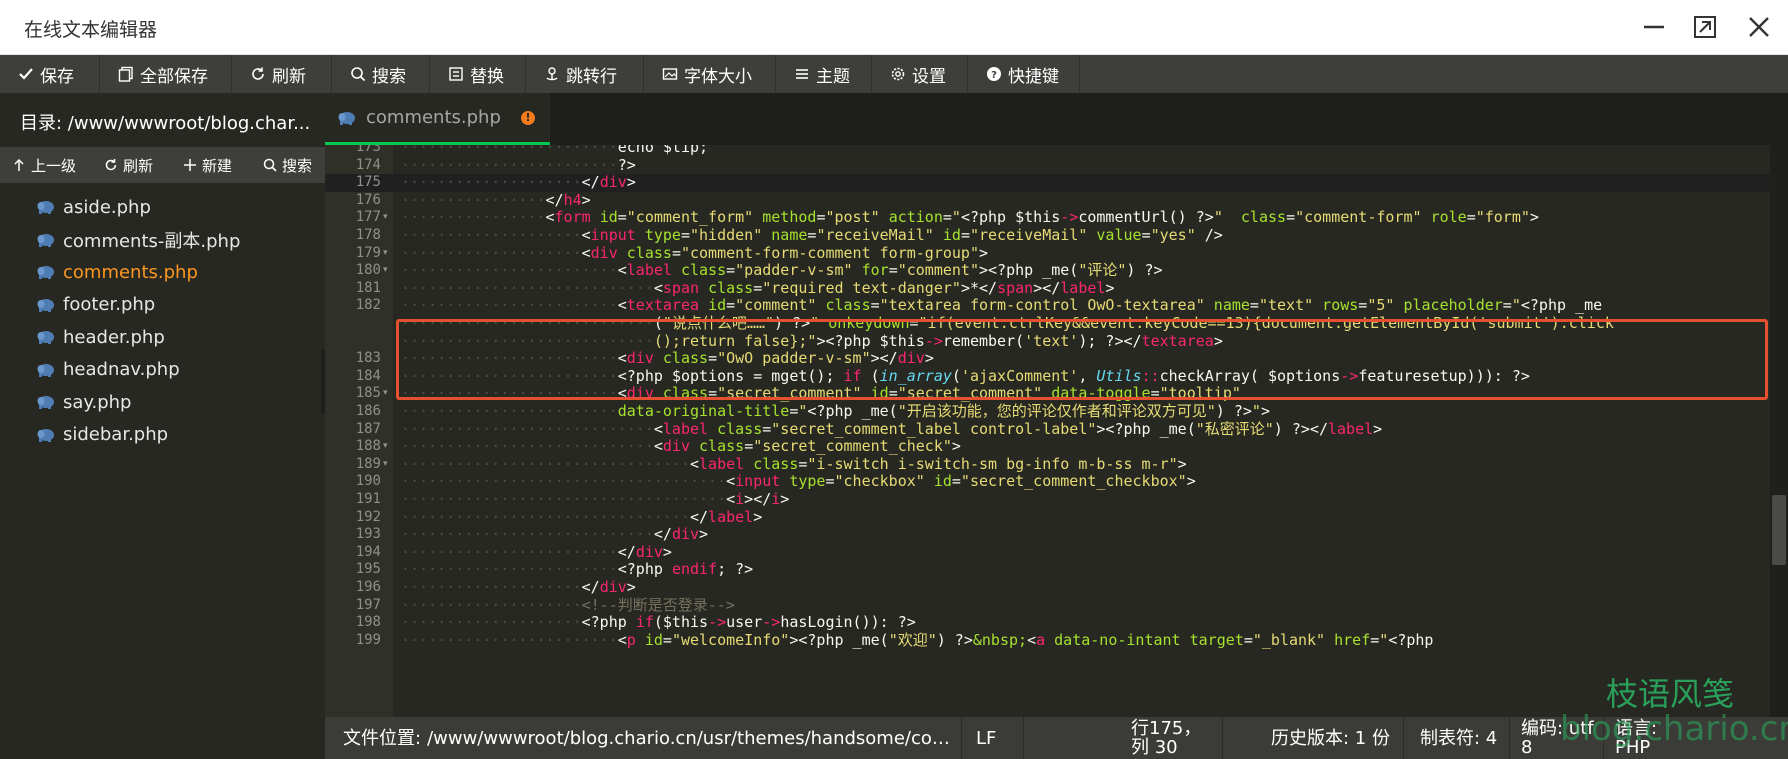  Describe the element at coordinates (166, 74) in the screenshot. I see `save-all-button: 全部保存` at that location.